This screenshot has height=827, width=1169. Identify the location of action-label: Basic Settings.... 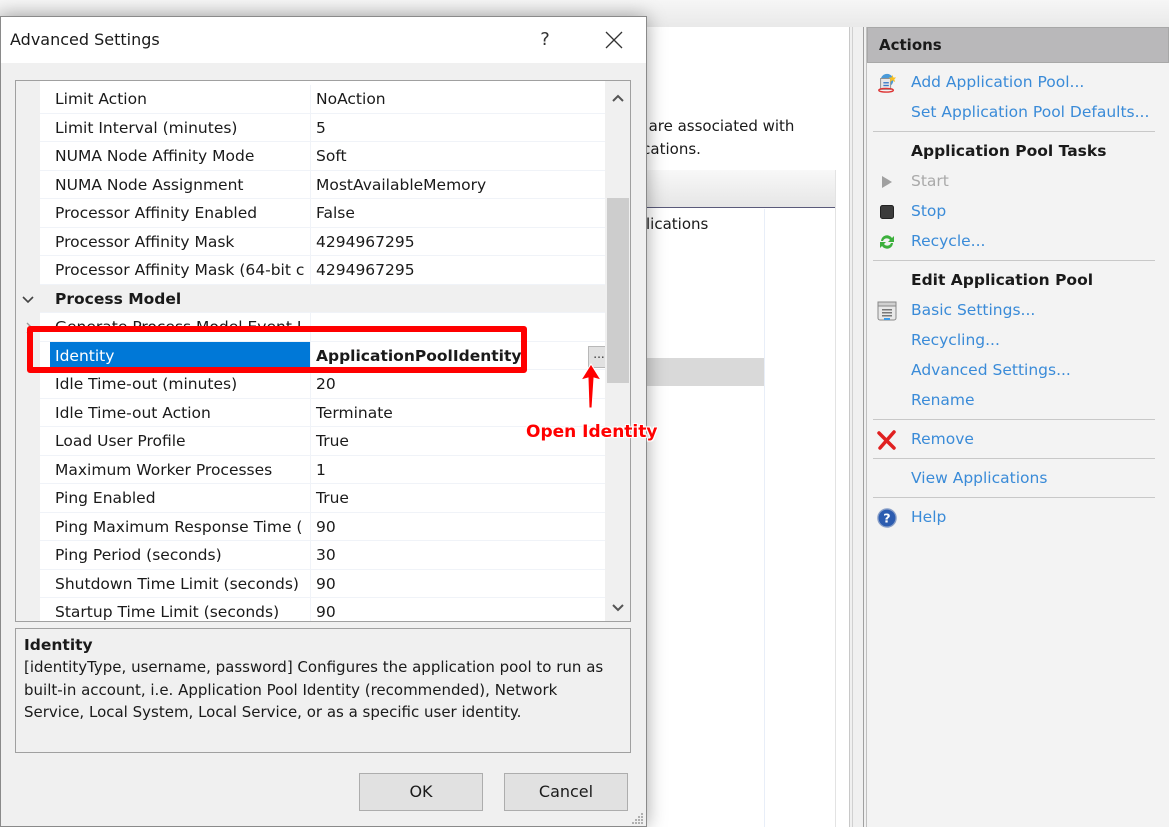
(973, 310).